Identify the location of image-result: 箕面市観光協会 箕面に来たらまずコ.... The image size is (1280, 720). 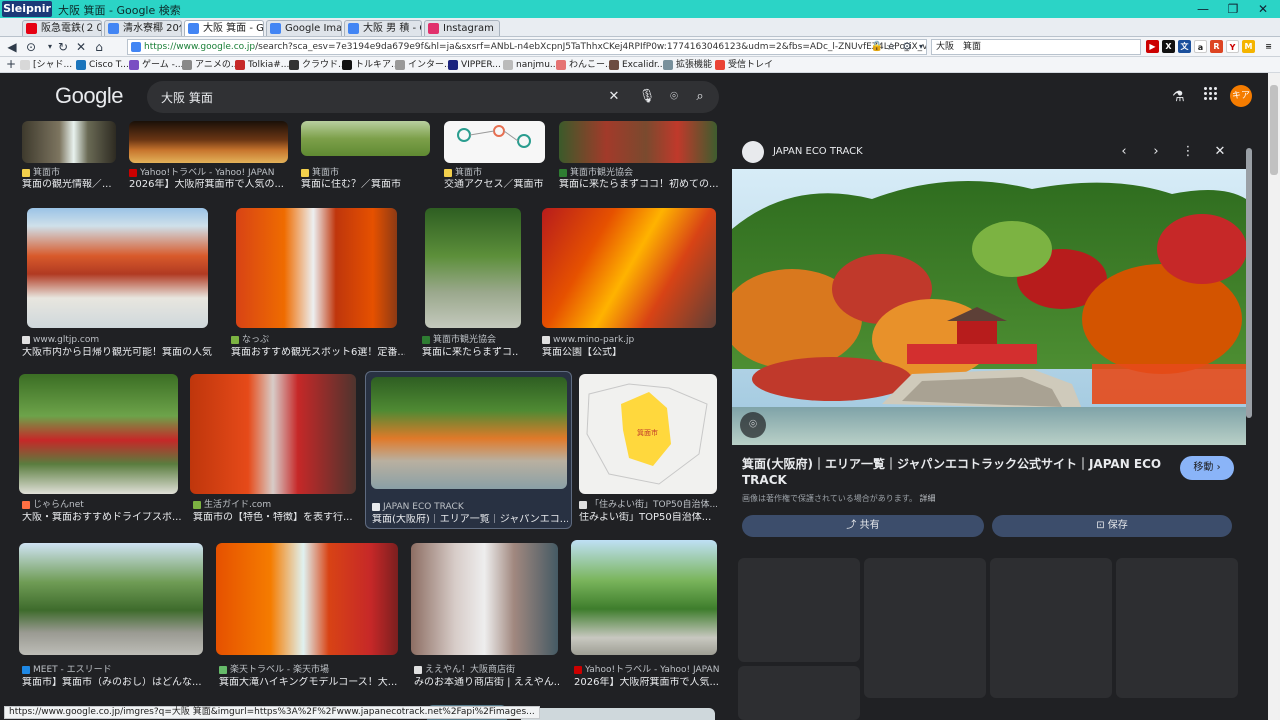
(472, 284).